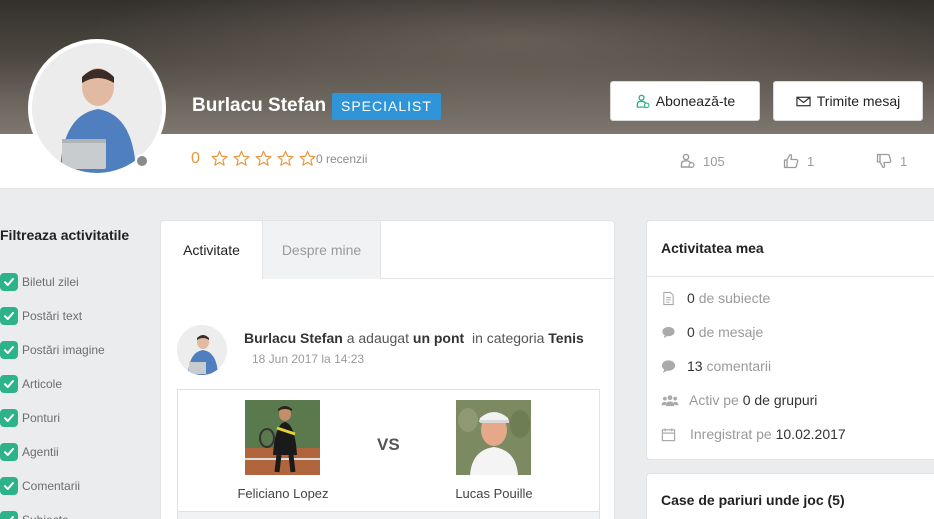 The image size is (934, 519). I want to click on subscribe-label: Abonează-te, so click(695, 101).